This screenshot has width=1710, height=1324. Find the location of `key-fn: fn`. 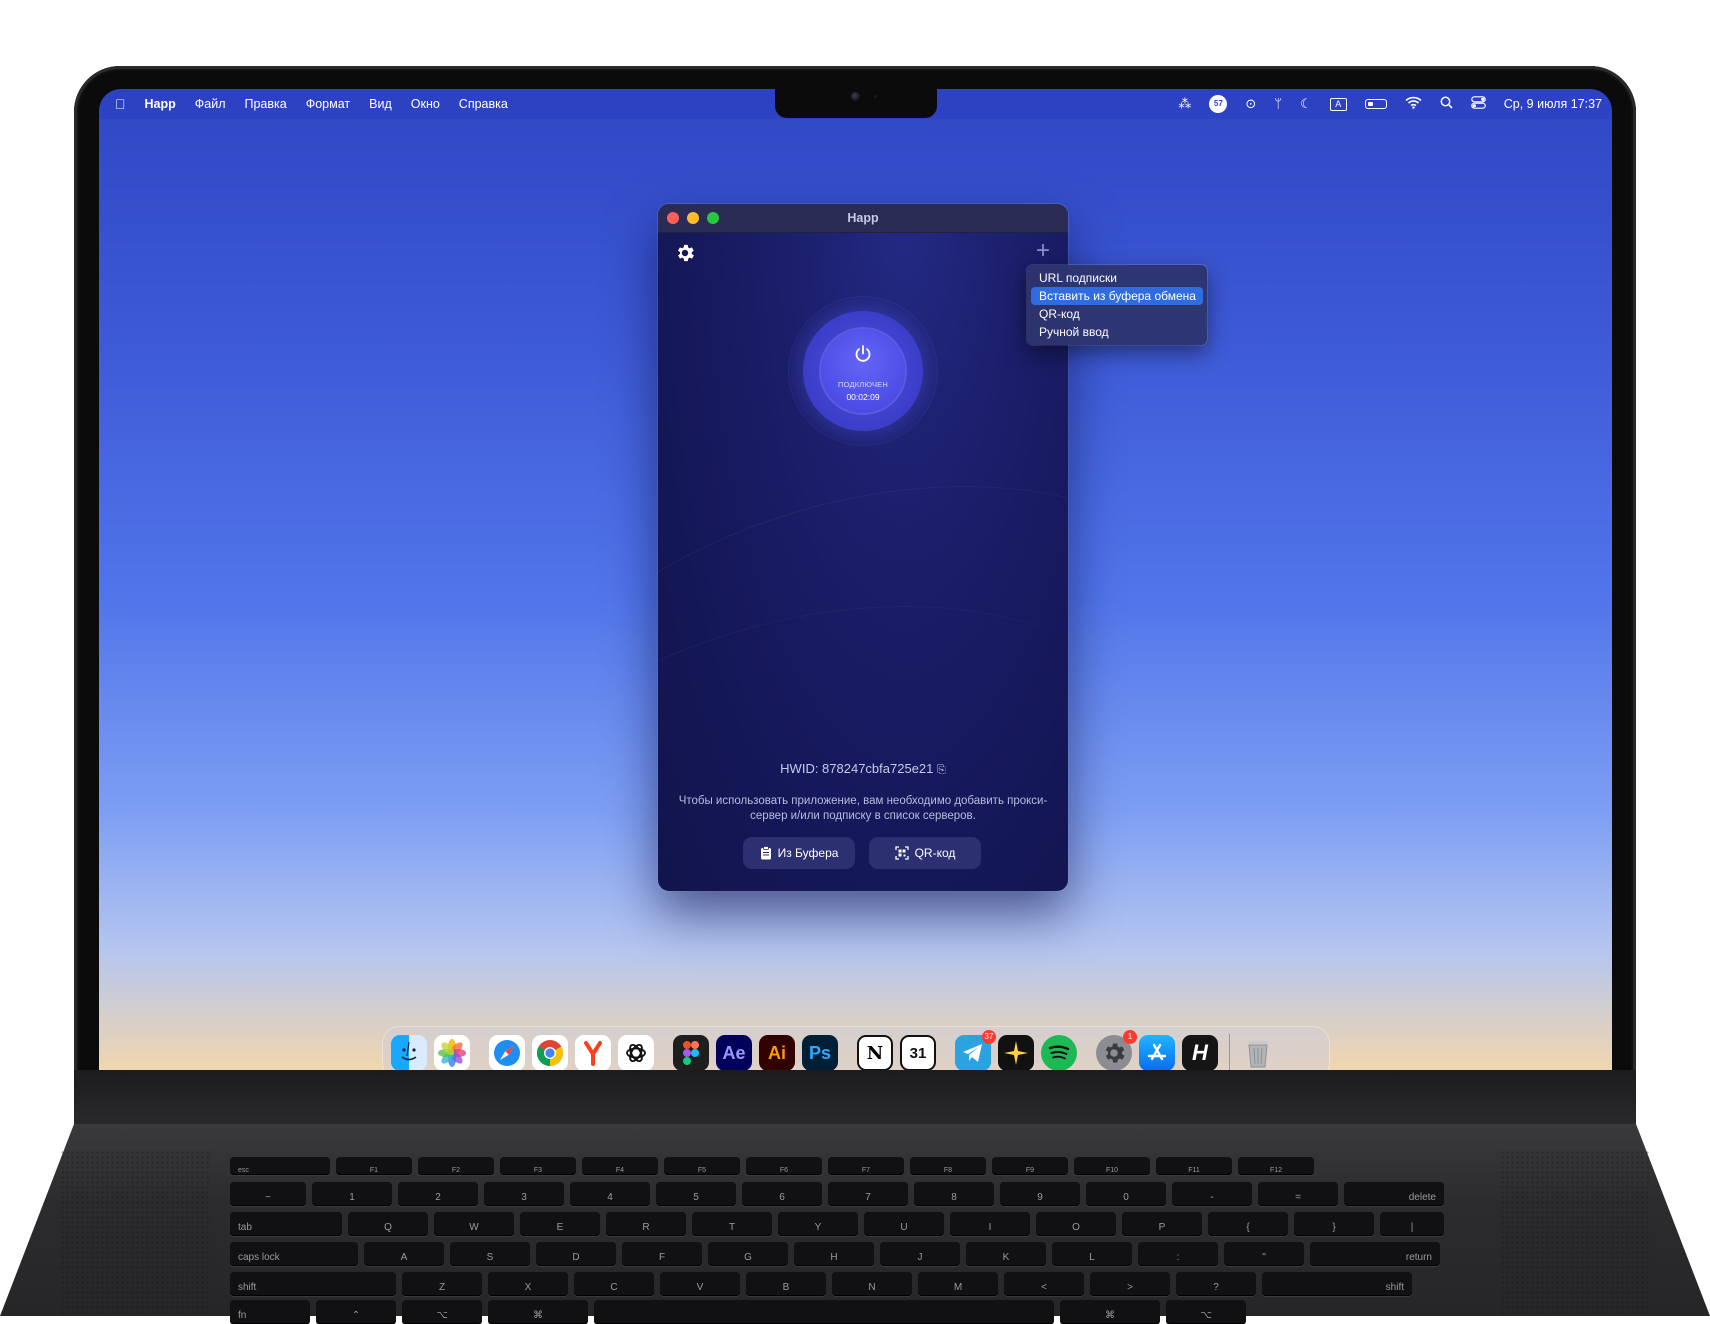

key-fn: fn is located at coordinates (270, 1312).